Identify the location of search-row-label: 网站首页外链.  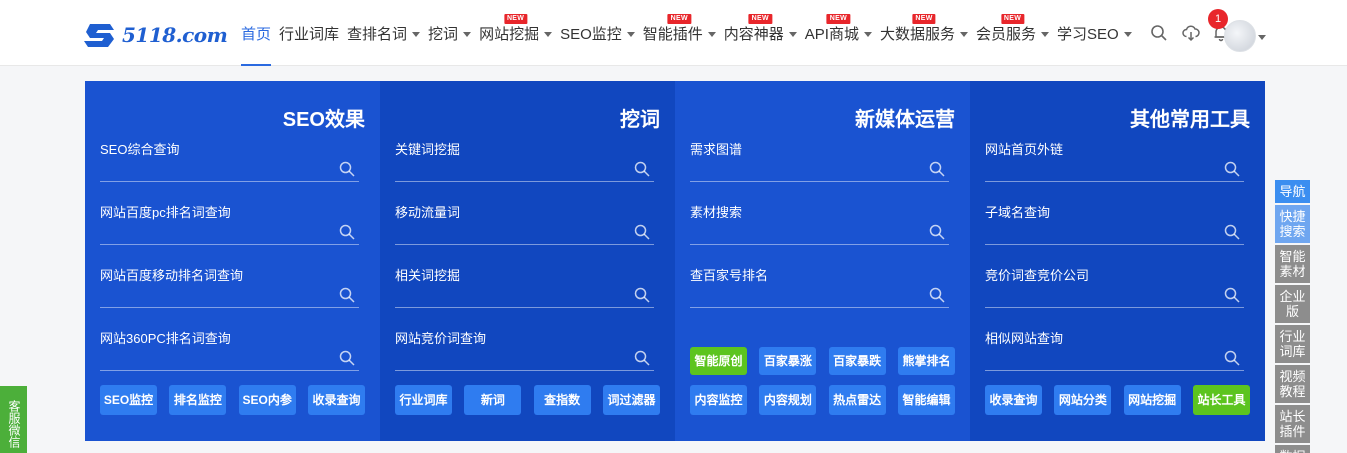
(1024, 149).